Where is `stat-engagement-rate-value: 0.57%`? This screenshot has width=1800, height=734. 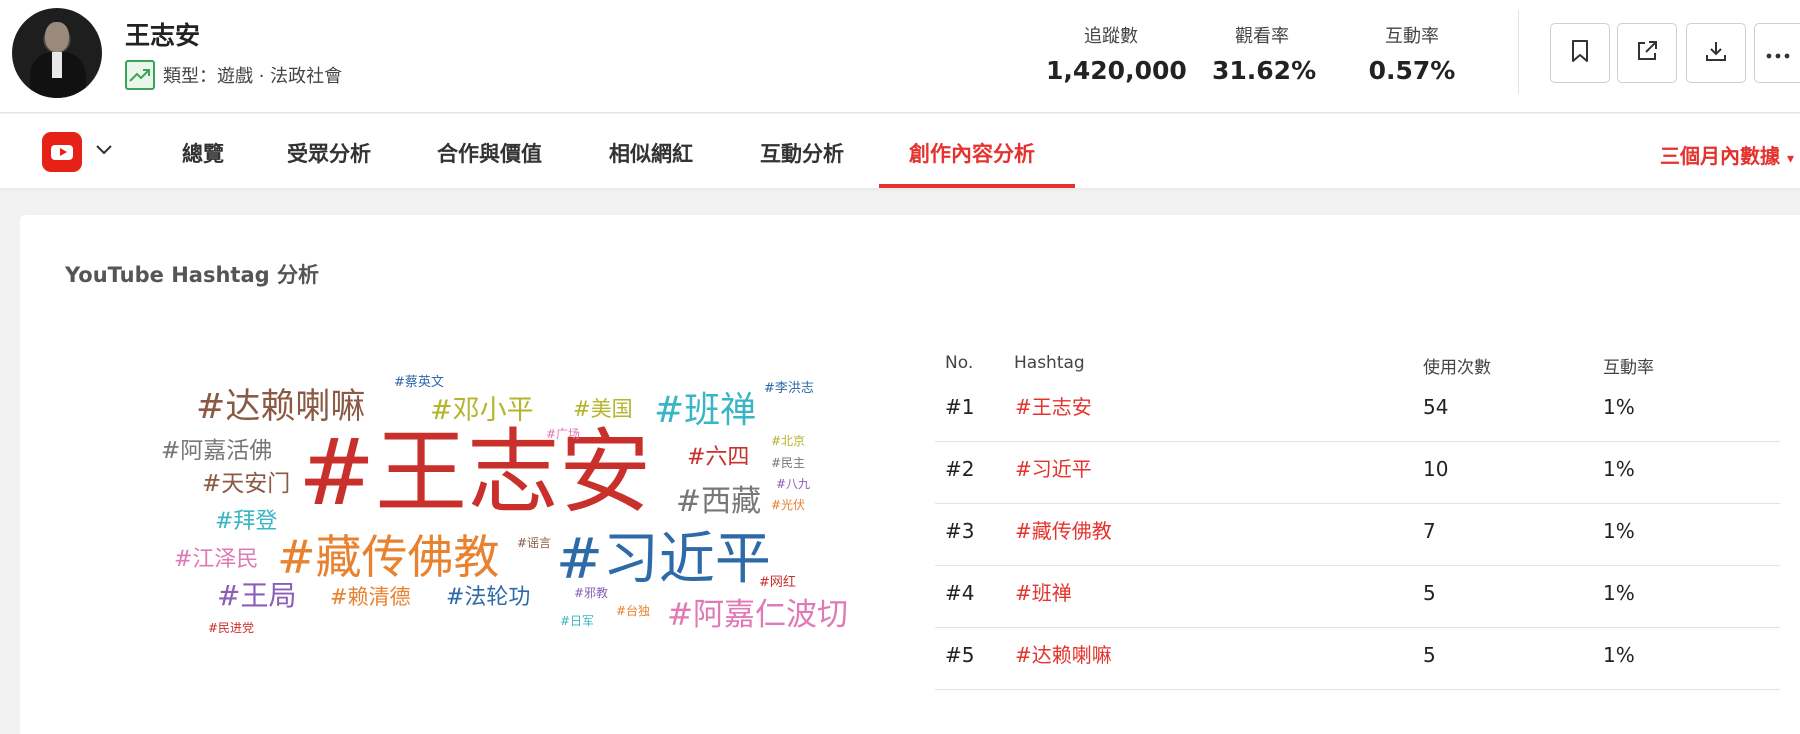 stat-engagement-rate-value: 0.57% is located at coordinates (1412, 70).